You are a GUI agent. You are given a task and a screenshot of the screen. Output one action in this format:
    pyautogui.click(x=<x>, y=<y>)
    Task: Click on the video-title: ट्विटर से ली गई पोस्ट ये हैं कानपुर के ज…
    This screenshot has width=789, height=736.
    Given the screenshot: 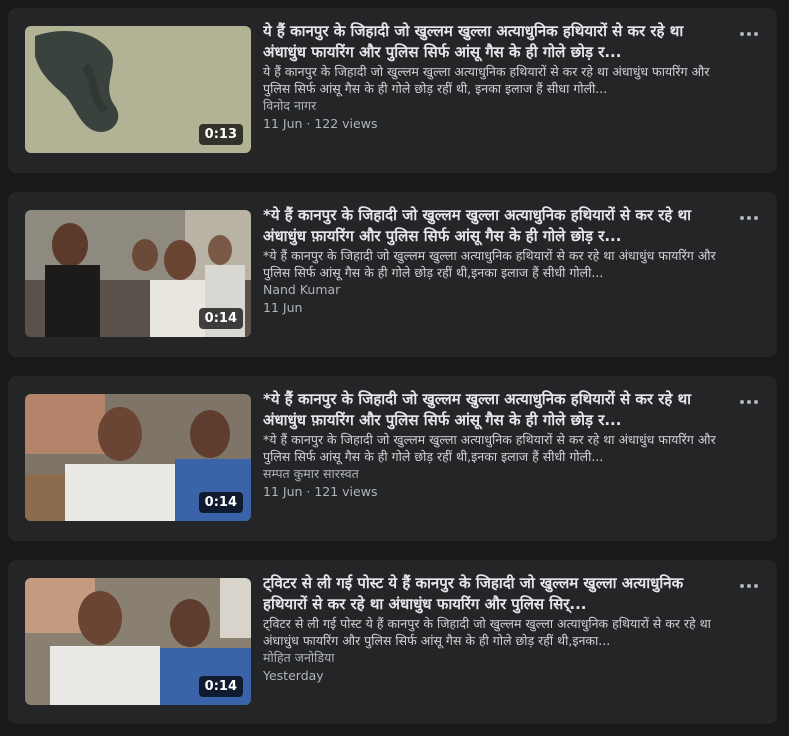 What is the action you would take?
    pyautogui.click(x=496, y=594)
    